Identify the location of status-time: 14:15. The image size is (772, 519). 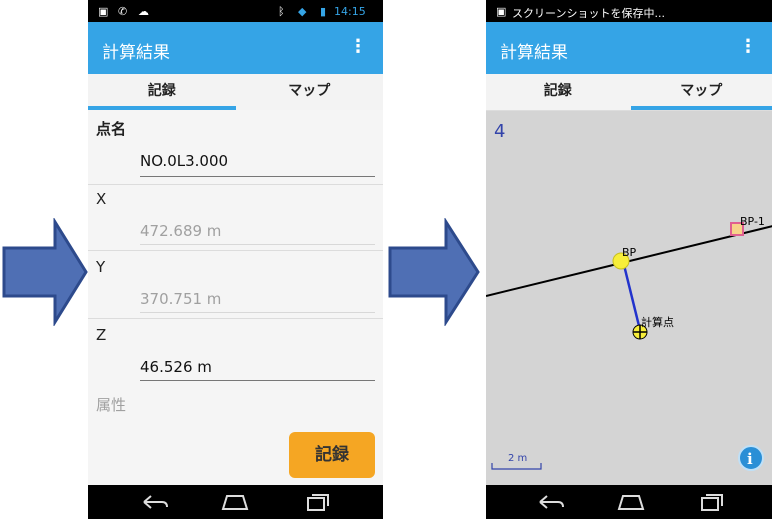
(350, 11).